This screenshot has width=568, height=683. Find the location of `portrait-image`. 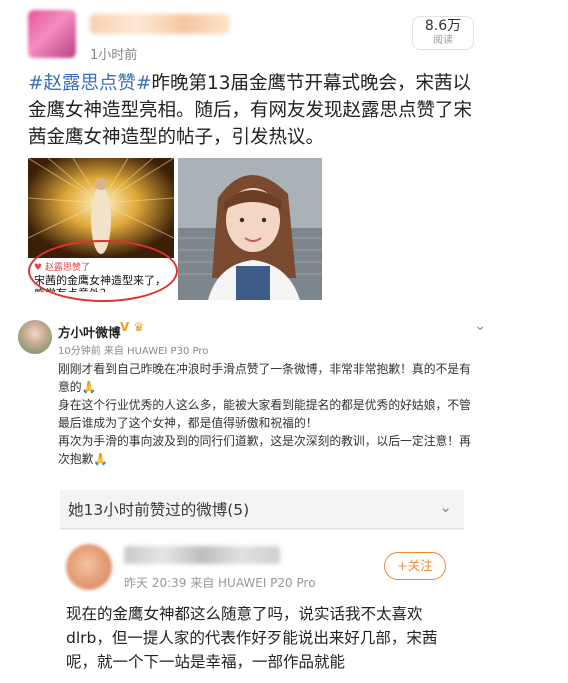

portrait-image is located at coordinates (250, 229).